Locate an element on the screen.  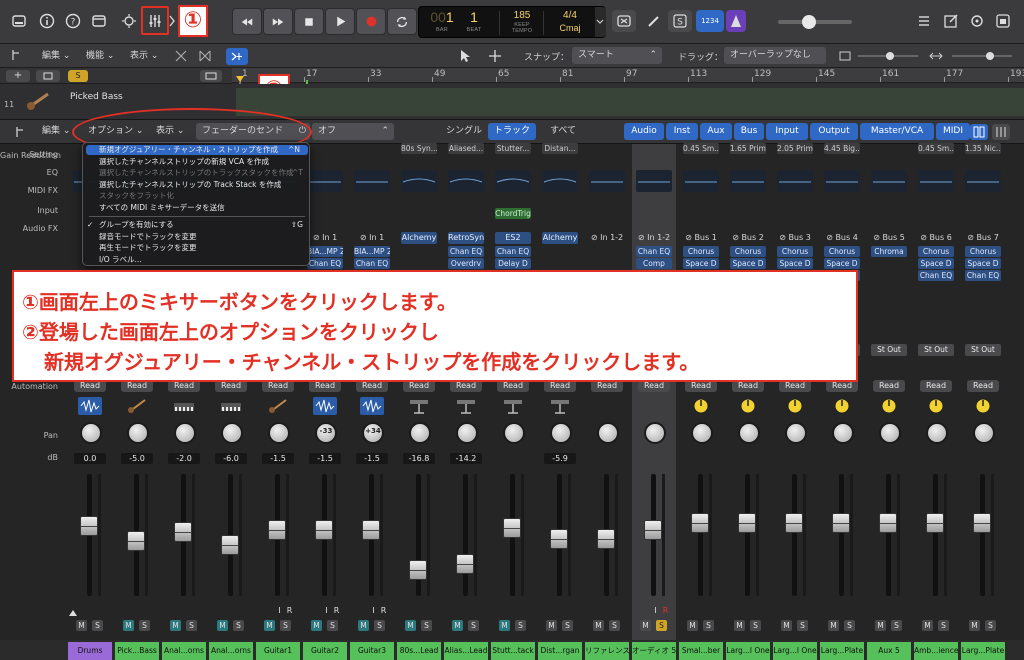
send-off-select: オフ ⌃ is located at coordinates (353, 131).